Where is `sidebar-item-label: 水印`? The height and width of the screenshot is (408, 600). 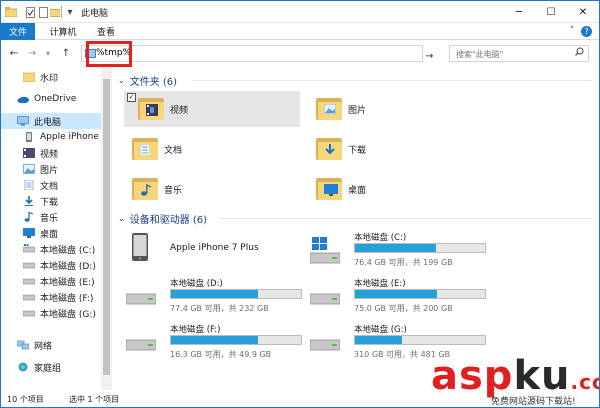
sidebar-item-label: 水印 is located at coordinates (49, 78).